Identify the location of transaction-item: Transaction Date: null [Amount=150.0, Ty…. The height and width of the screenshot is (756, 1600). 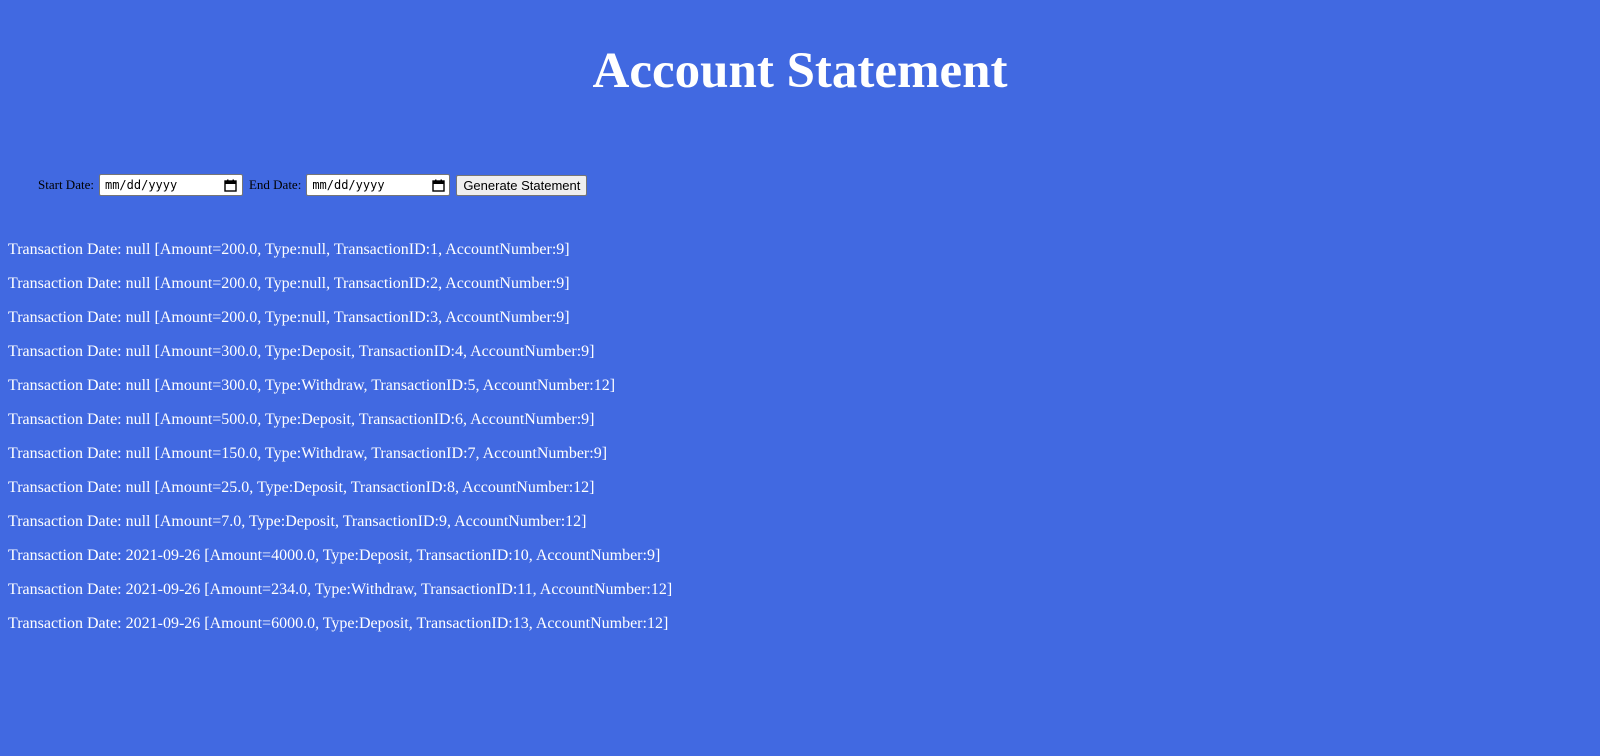
(308, 453).